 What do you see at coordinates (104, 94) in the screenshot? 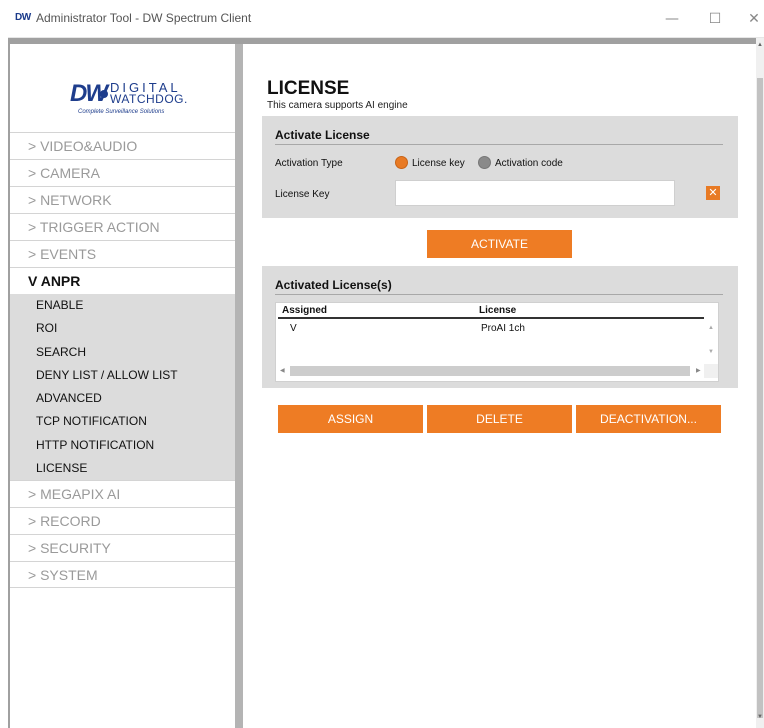
I see `brand-dot-icon` at bounding box center [104, 94].